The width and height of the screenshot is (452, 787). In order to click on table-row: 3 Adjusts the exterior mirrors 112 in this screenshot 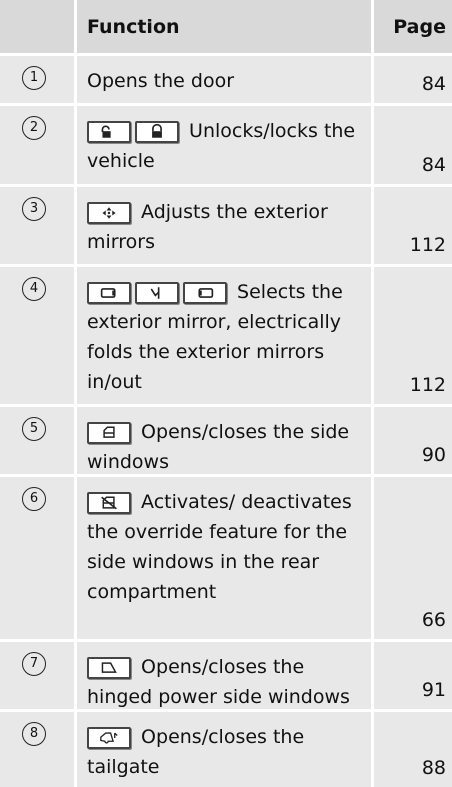, I will do `click(226, 225)`.